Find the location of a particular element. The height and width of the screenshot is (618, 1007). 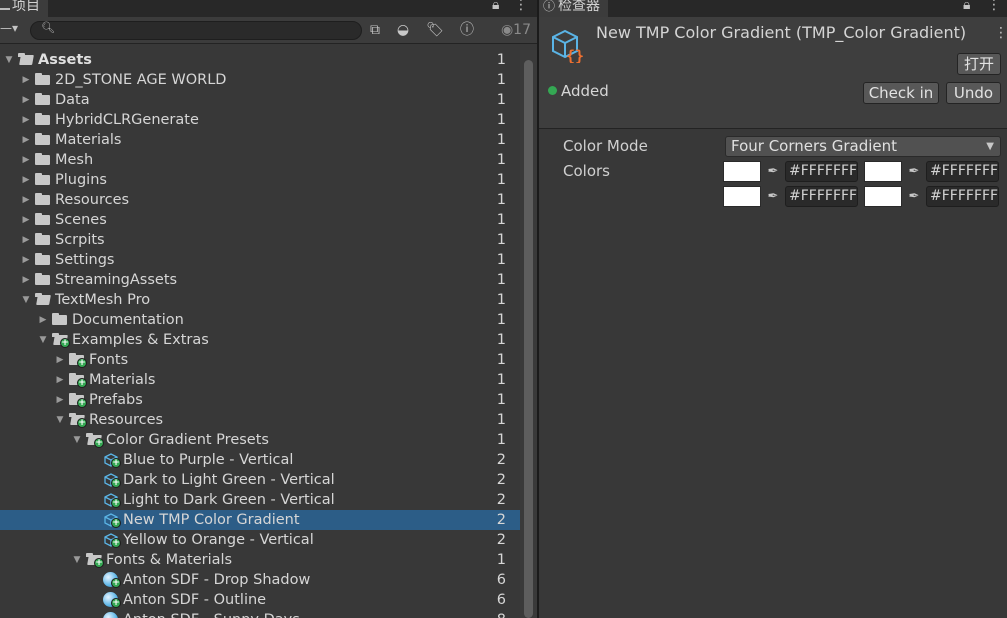

folder-row: ▶ Documentation 1 is located at coordinates (260, 320).